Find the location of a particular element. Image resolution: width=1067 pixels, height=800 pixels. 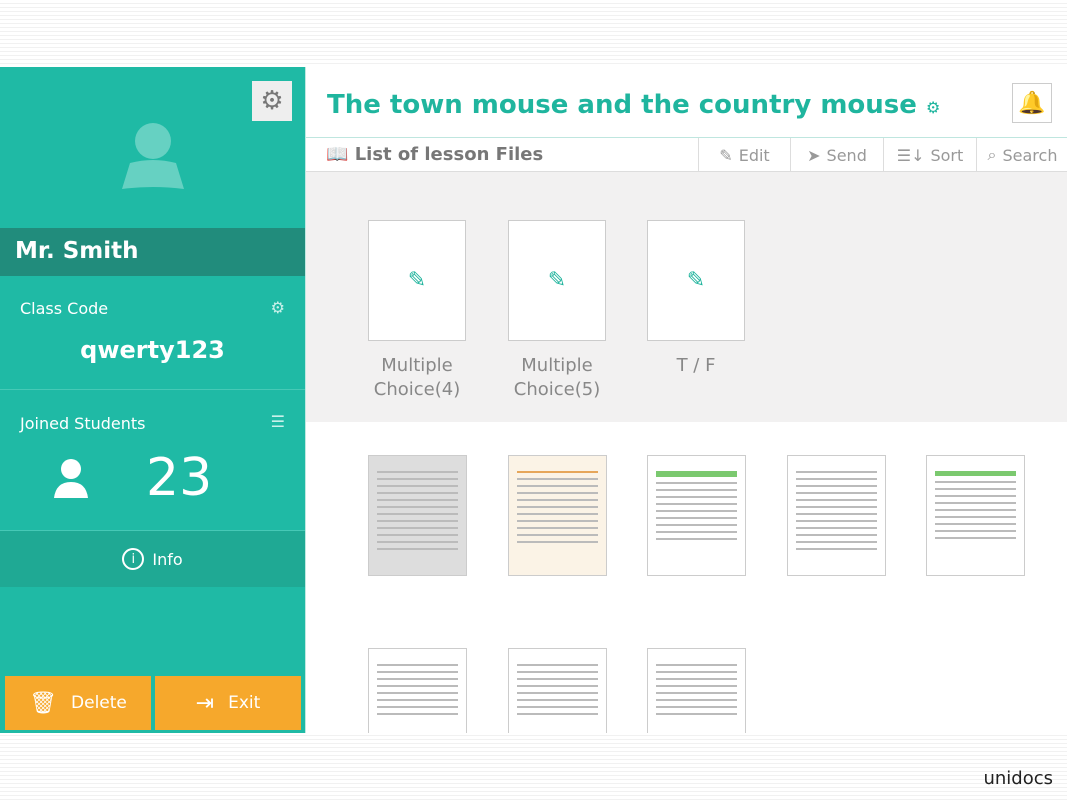

search-icon: ⌕ is located at coordinates (992, 154).